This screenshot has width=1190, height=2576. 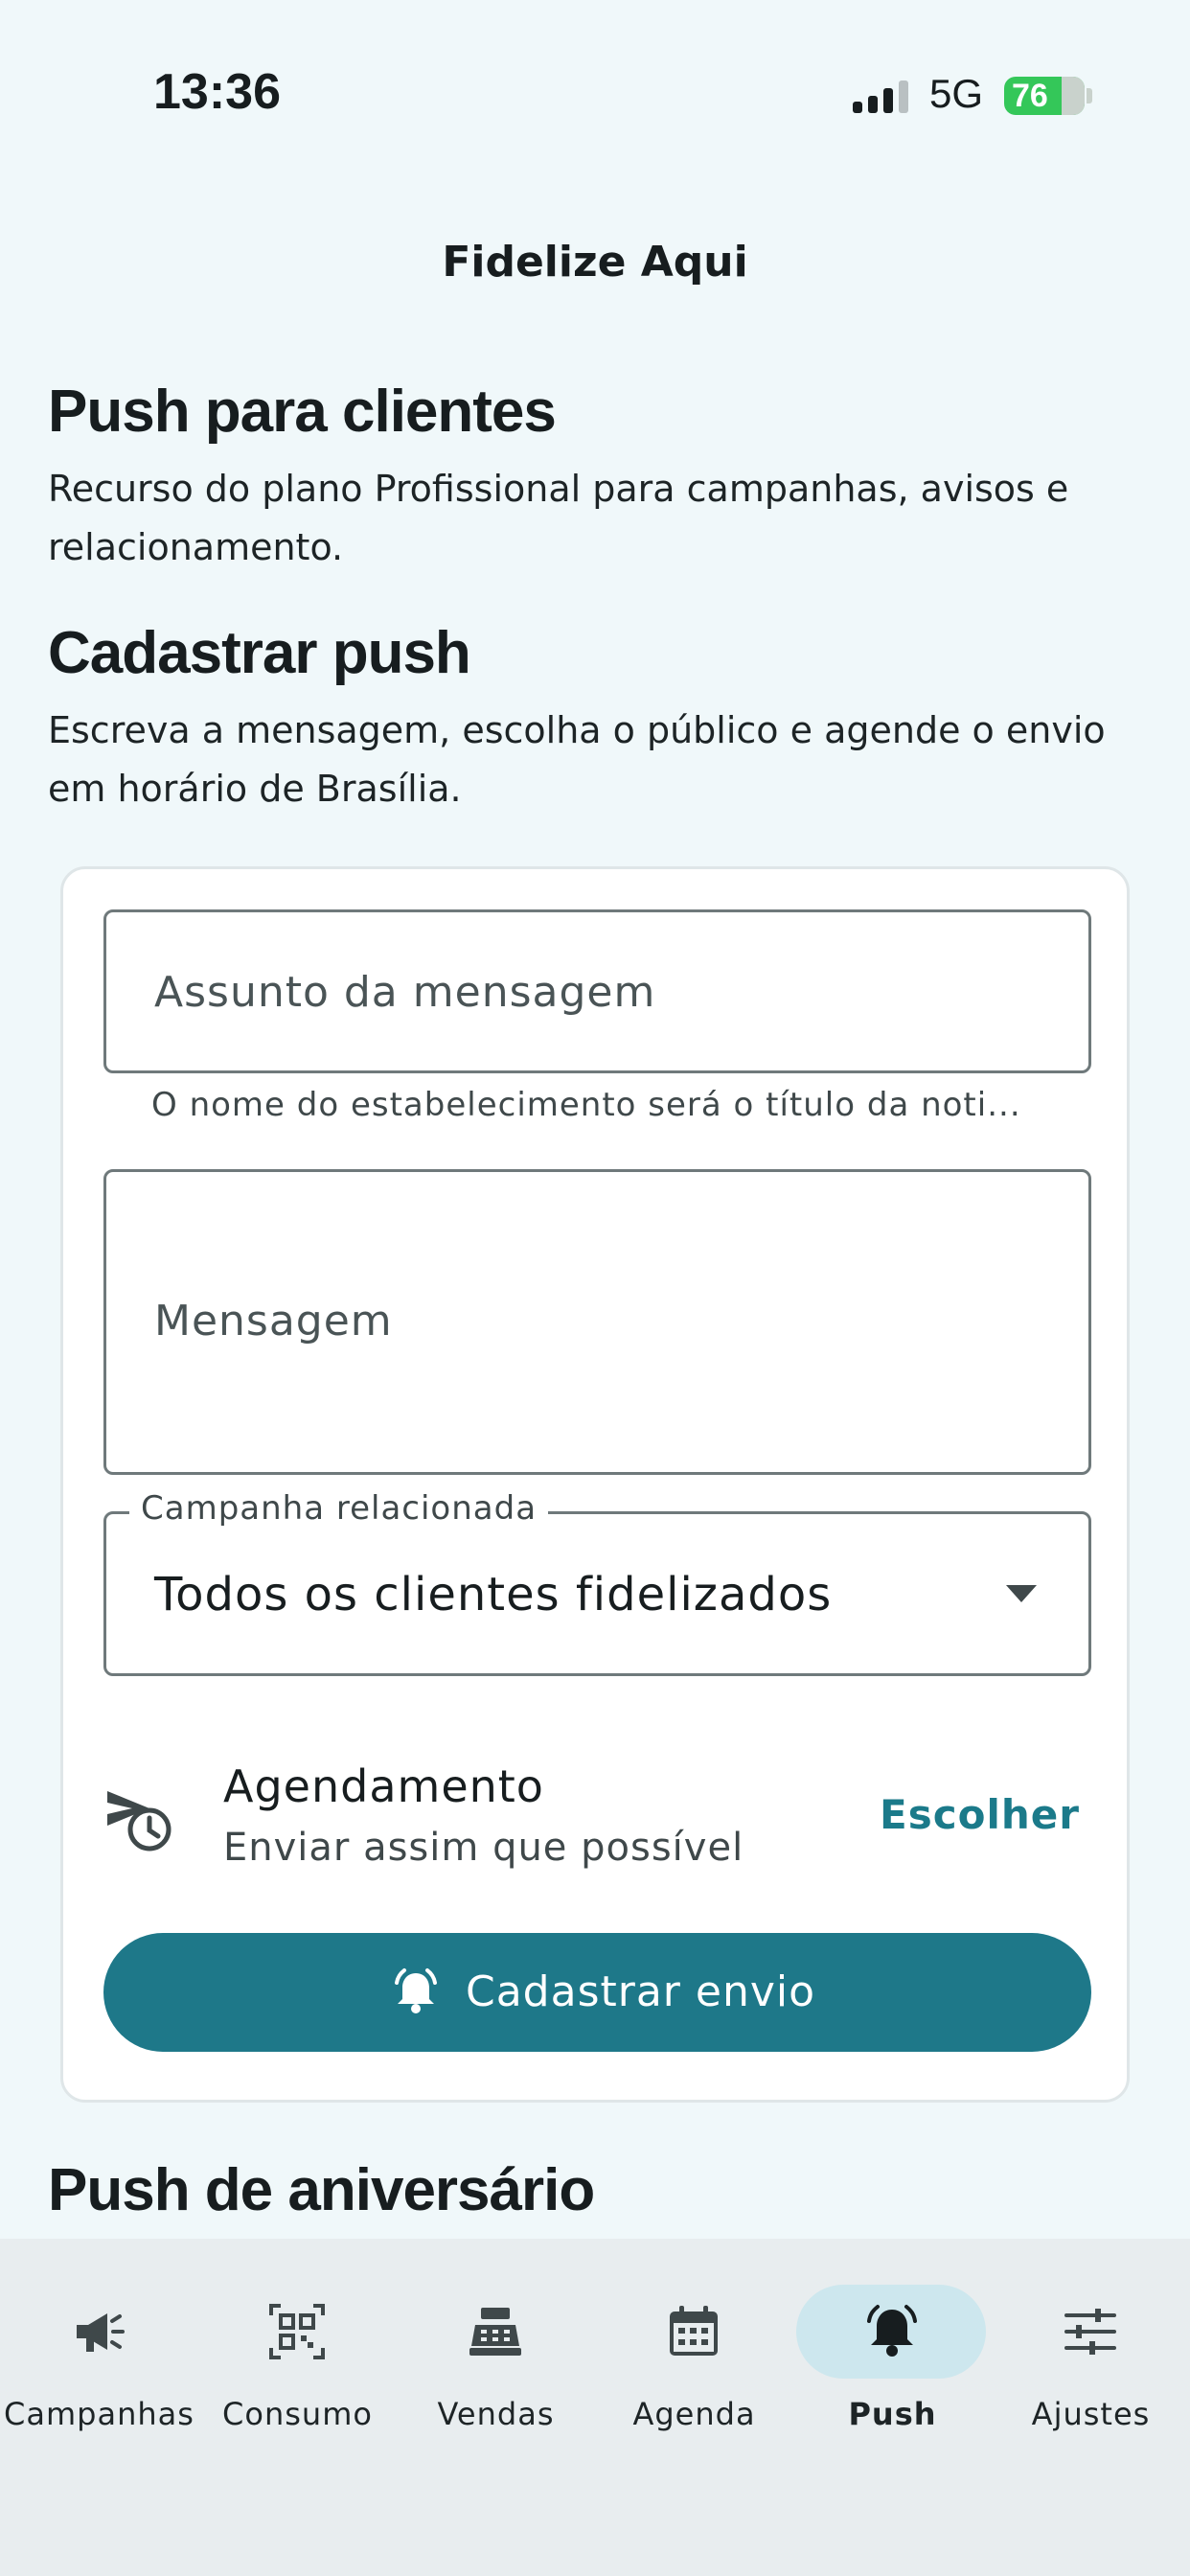 What do you see at coordinates (383, 1786) in the screenshot?
I see `schedule-title: Agendamento` at bounding box center [383, 1786].